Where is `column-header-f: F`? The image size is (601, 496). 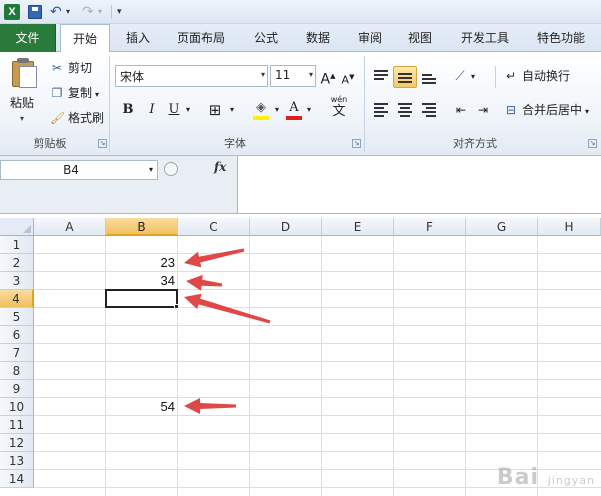 column-header-f: F is located at coordinates (430, 227).